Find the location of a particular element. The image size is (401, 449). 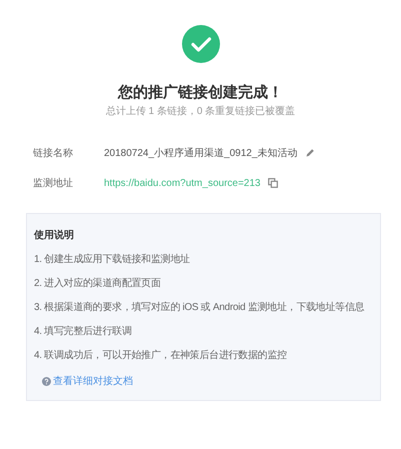

help-icon is located at coordinates (46, 381).